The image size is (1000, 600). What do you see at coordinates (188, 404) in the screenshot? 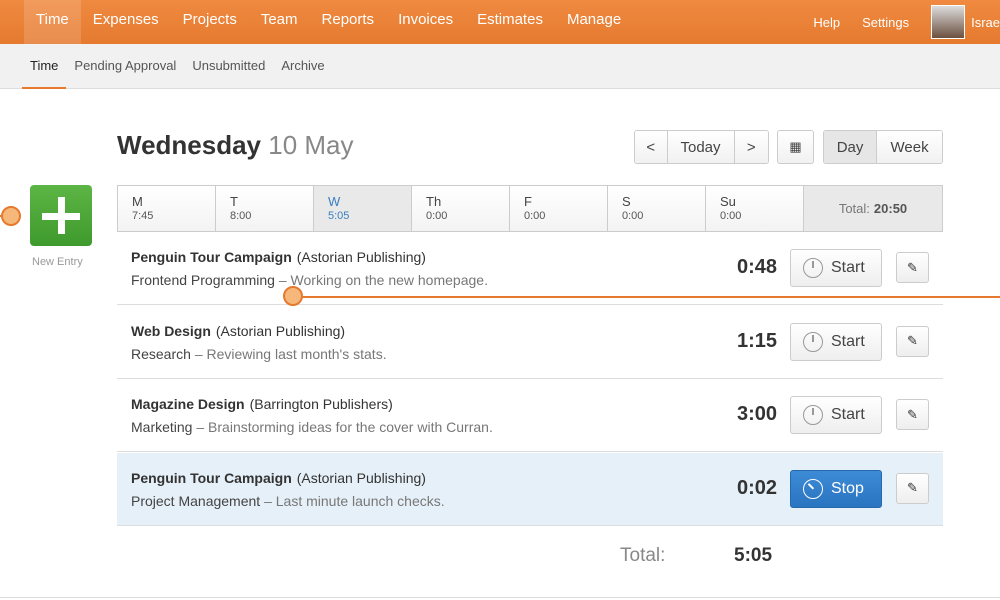
I see `entry-project: Magazine Design` at bounding box center [188, 404].